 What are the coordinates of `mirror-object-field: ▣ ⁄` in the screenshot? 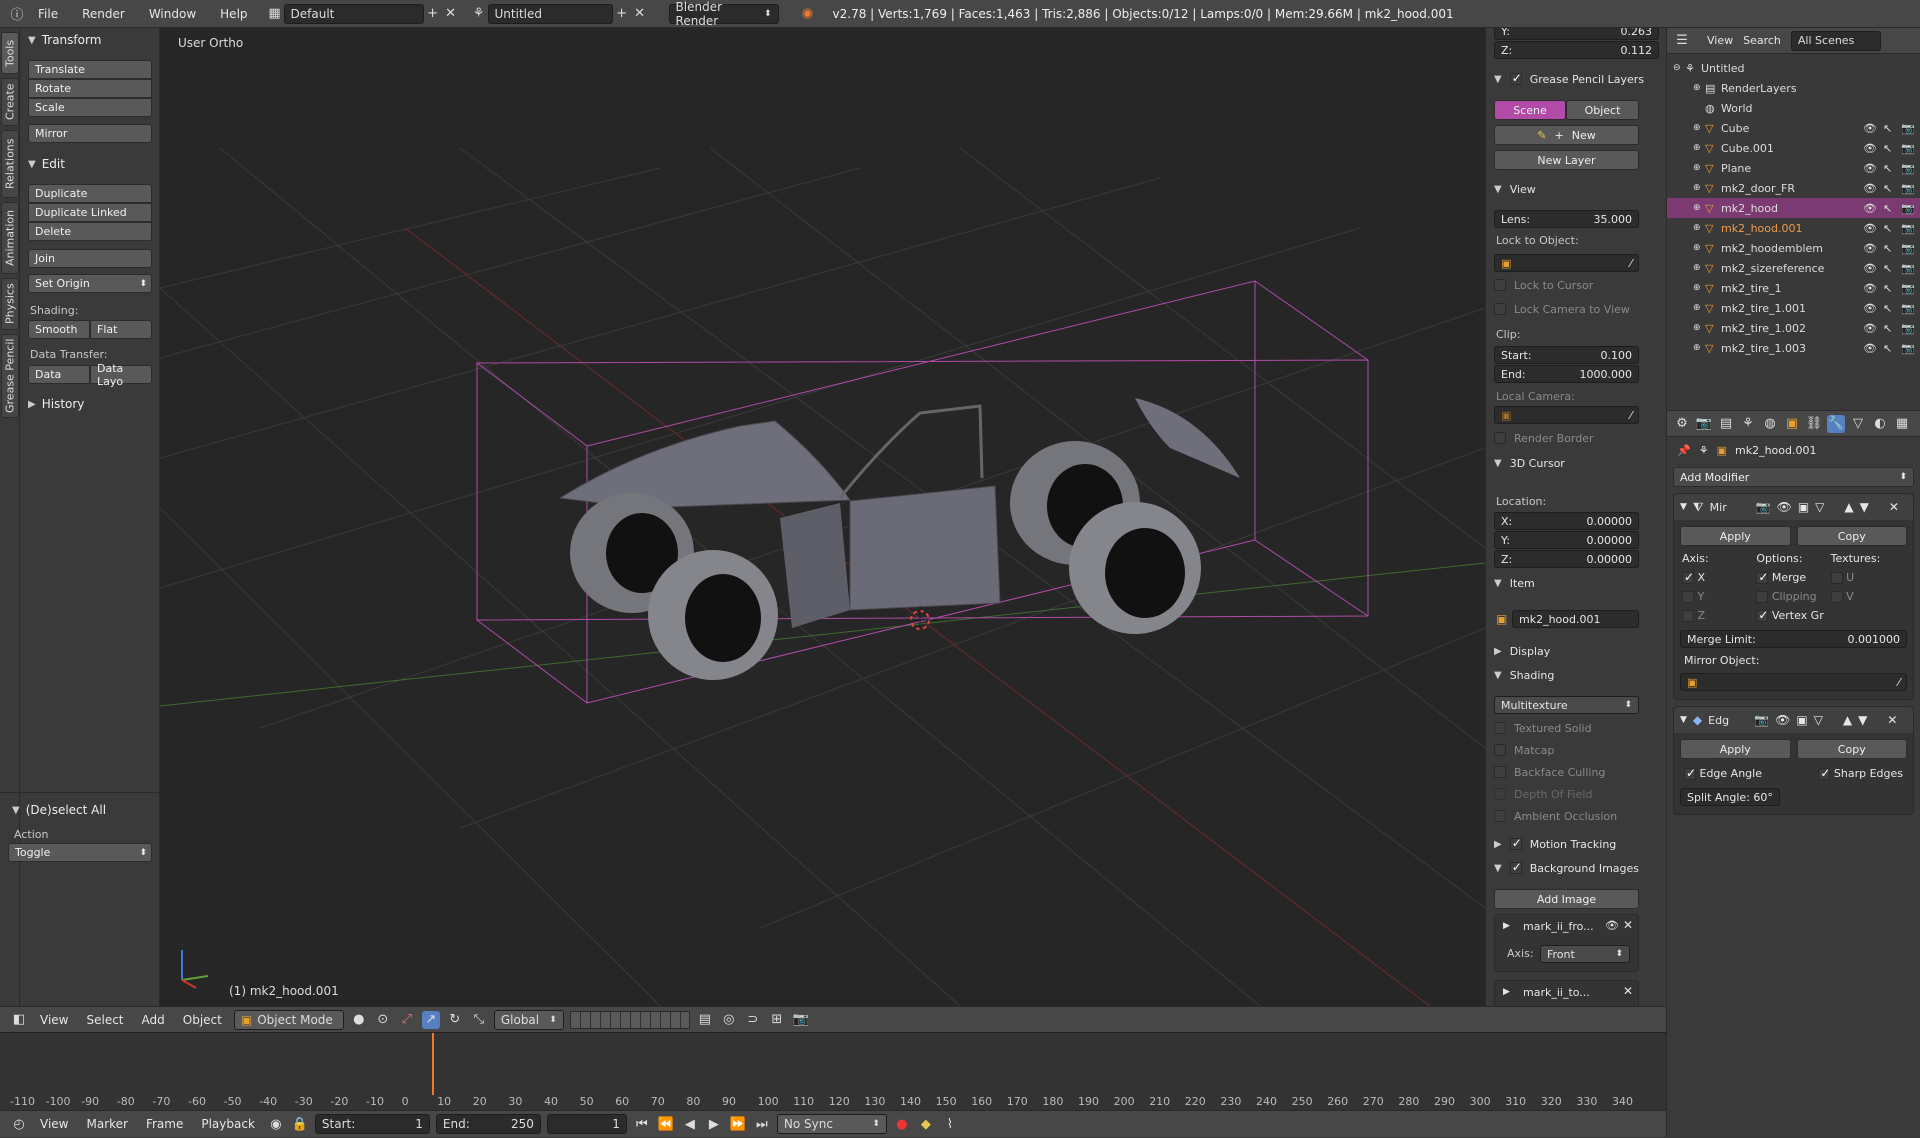 It's located at (1793, 682).